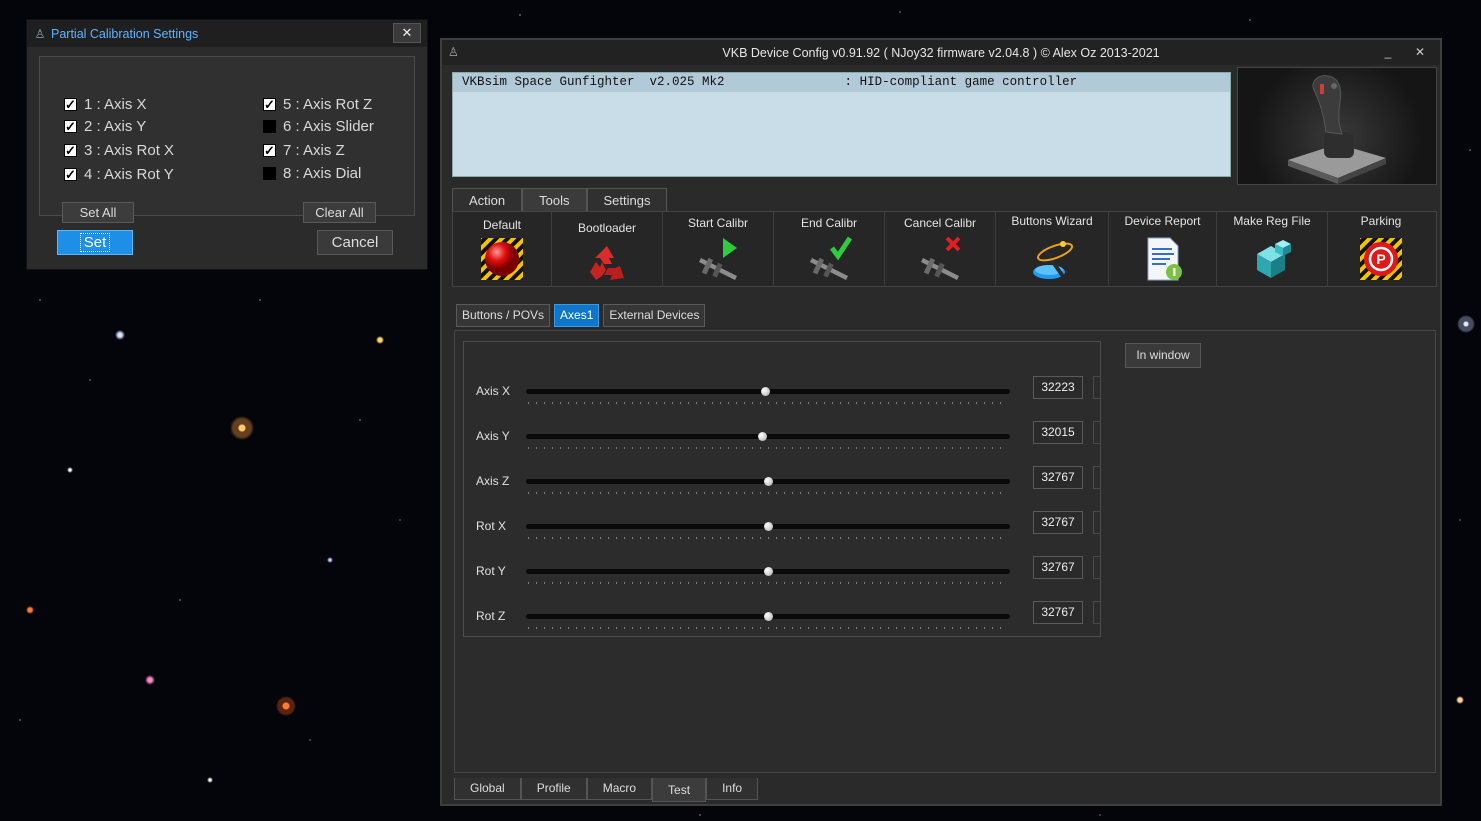 This screenshot has height=821, width=1481. What do you see at coordinates (493, 436) in the screenshot?
I see `axis-name: Axis Y` at bounding box center [493, 436].